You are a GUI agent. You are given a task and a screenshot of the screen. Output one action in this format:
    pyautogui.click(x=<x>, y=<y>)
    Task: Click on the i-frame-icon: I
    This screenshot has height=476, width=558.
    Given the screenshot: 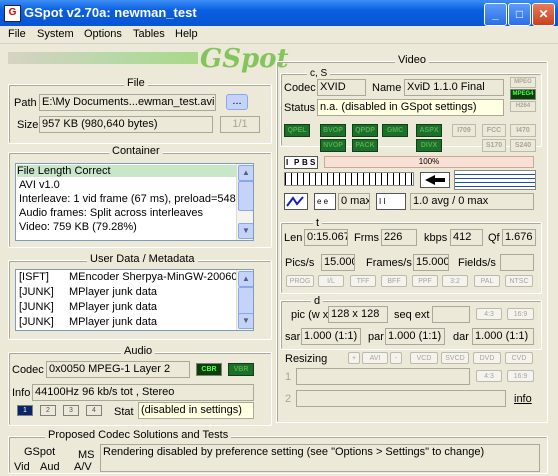 What is the action you would take?
    pyautogui.click(x=287, y=162)
    